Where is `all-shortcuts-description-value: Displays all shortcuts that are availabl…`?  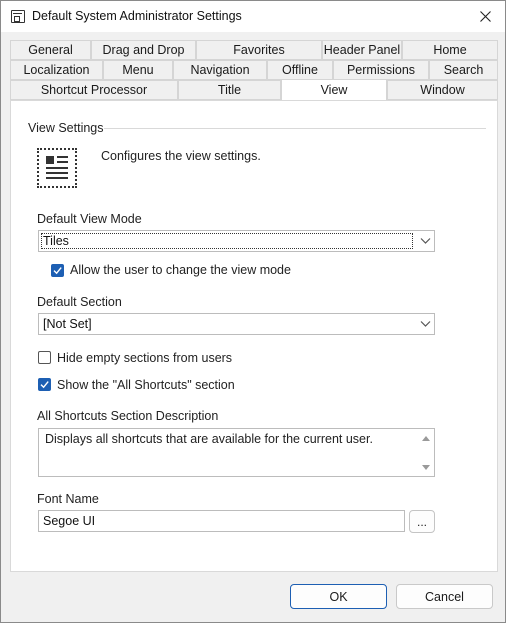
all-shortcuts-description-value: Displays all shortcuts that are availabl… is located at coordinates (209, 439).